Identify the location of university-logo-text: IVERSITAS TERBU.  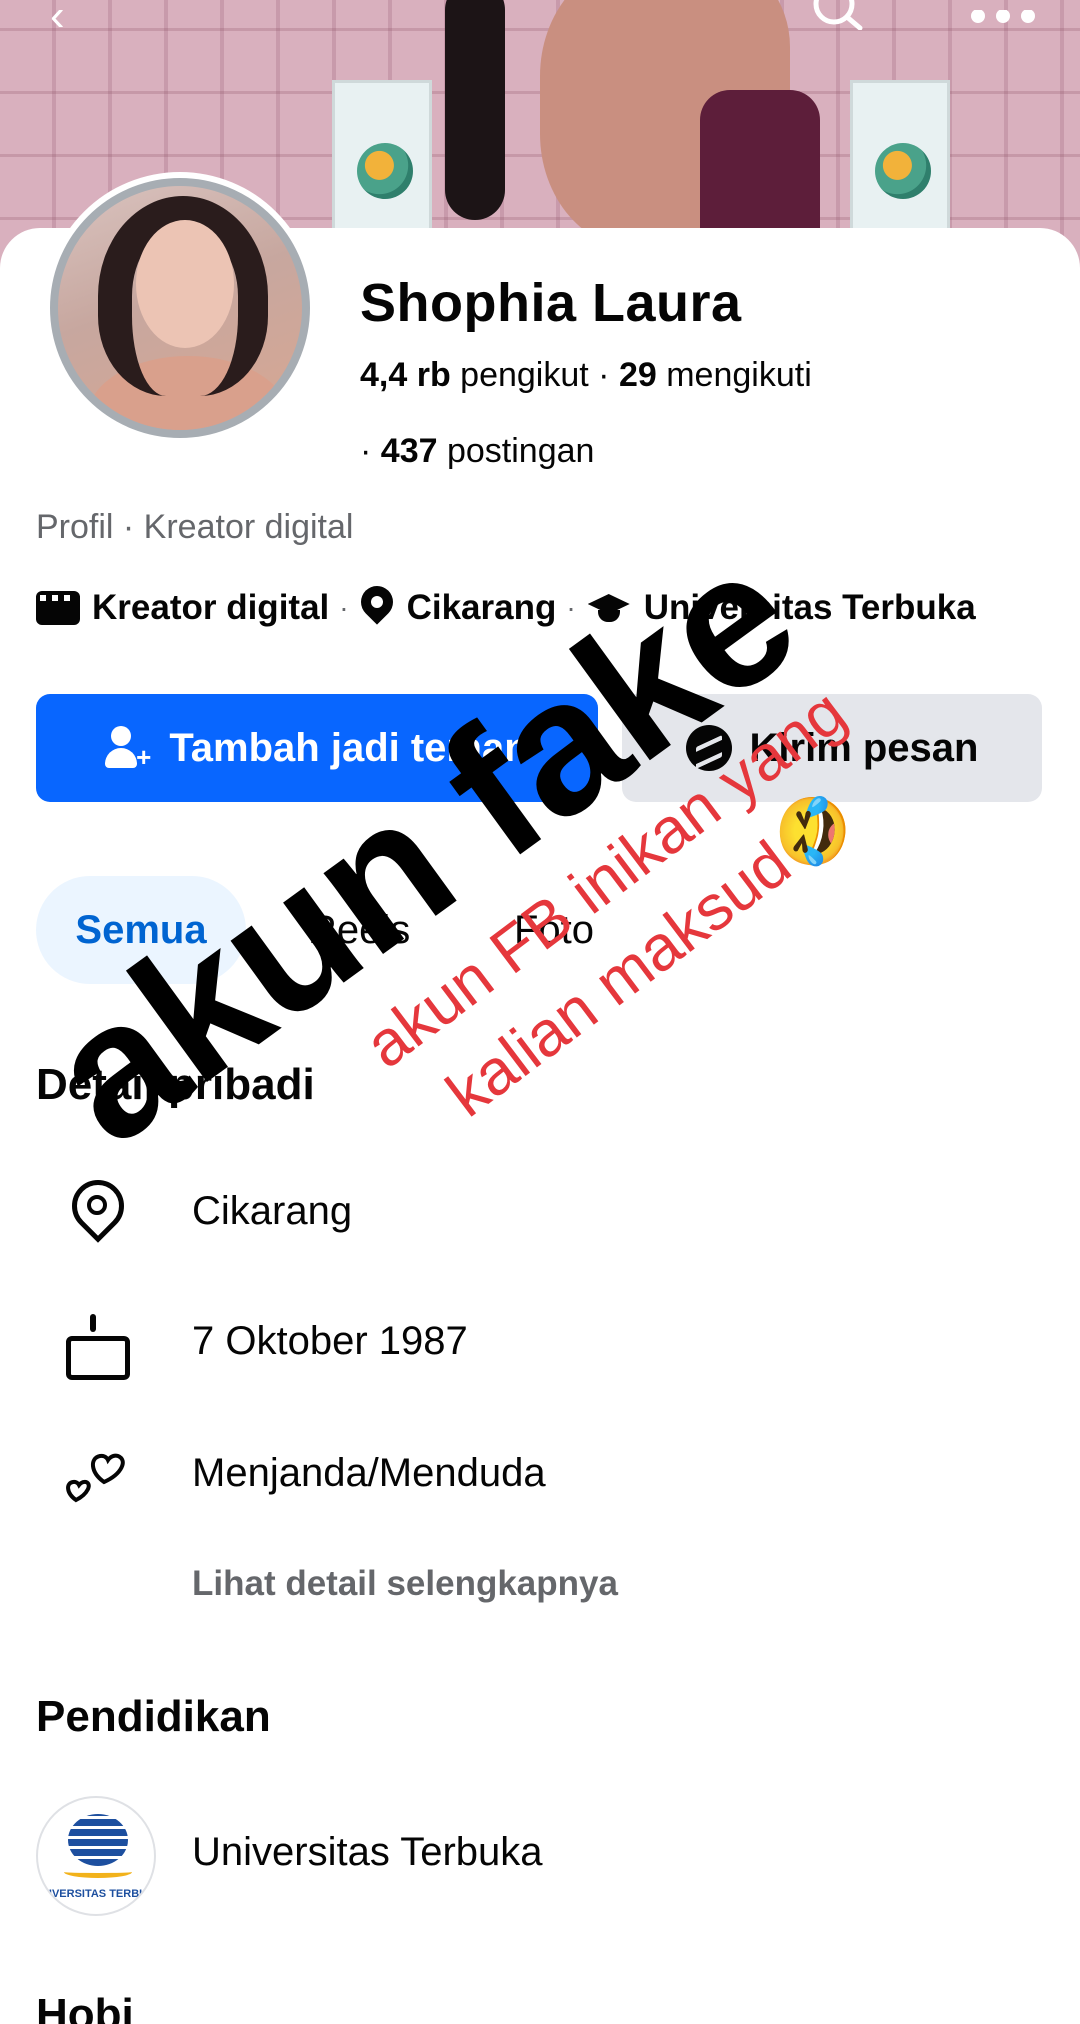
(98, 1894).